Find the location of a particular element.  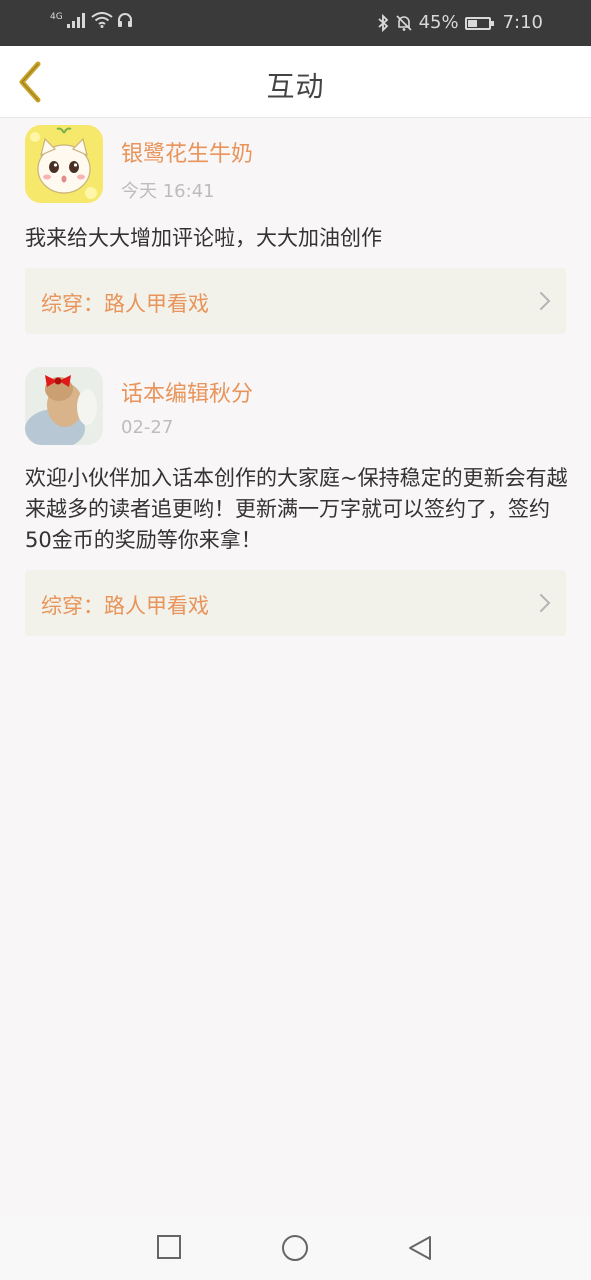

system-nav-bar is located at coordinates (295, 1248).